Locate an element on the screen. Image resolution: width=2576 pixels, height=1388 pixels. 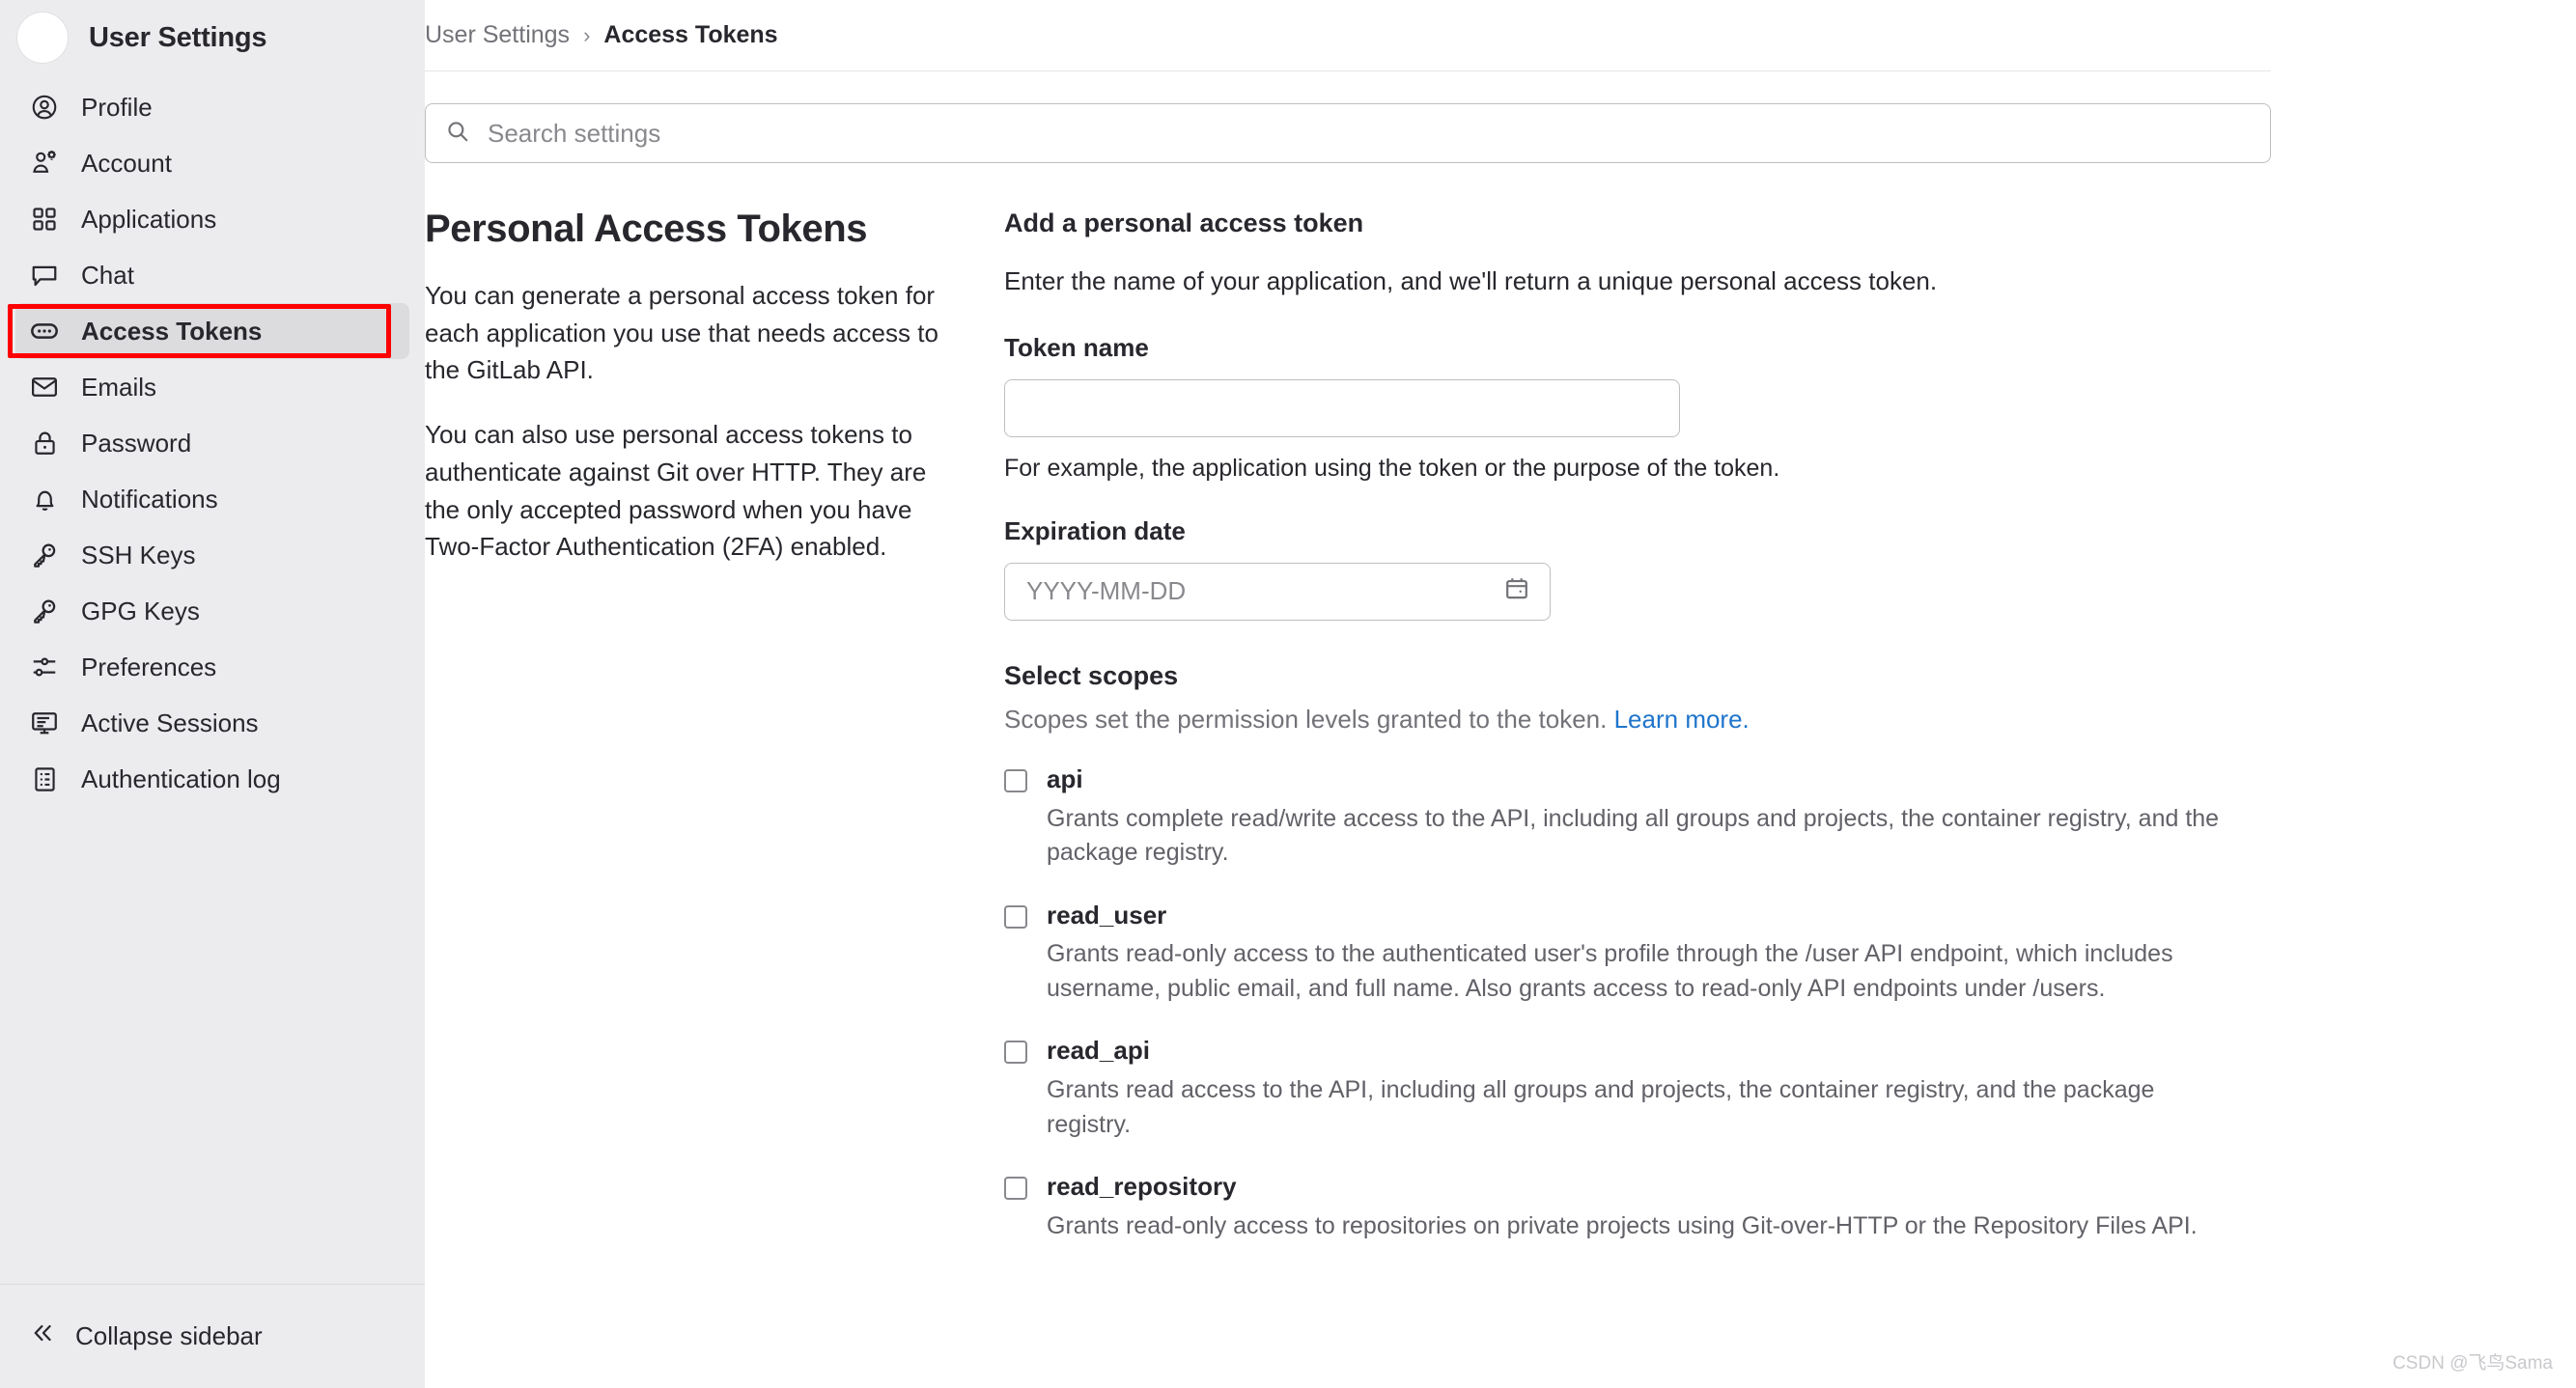
bell-icon is located at coordinates (44, 499).